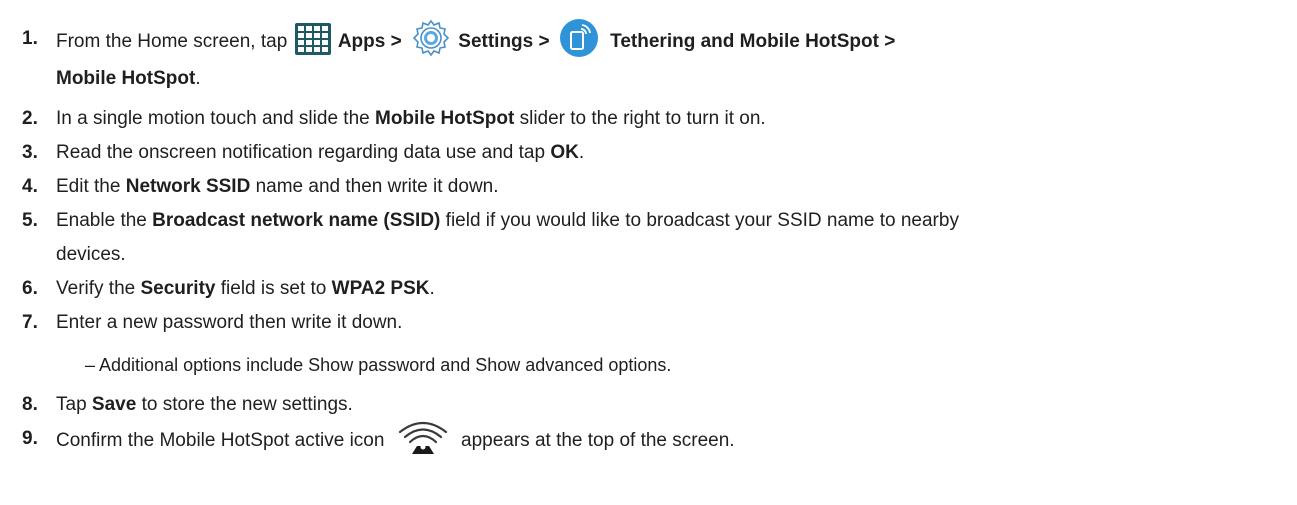 This screenshot has height=505, width=1297. Describe the element at coordinates (380, 288) in the screenshot. I see `step-bold-text: WPA2 PSK` at that location.